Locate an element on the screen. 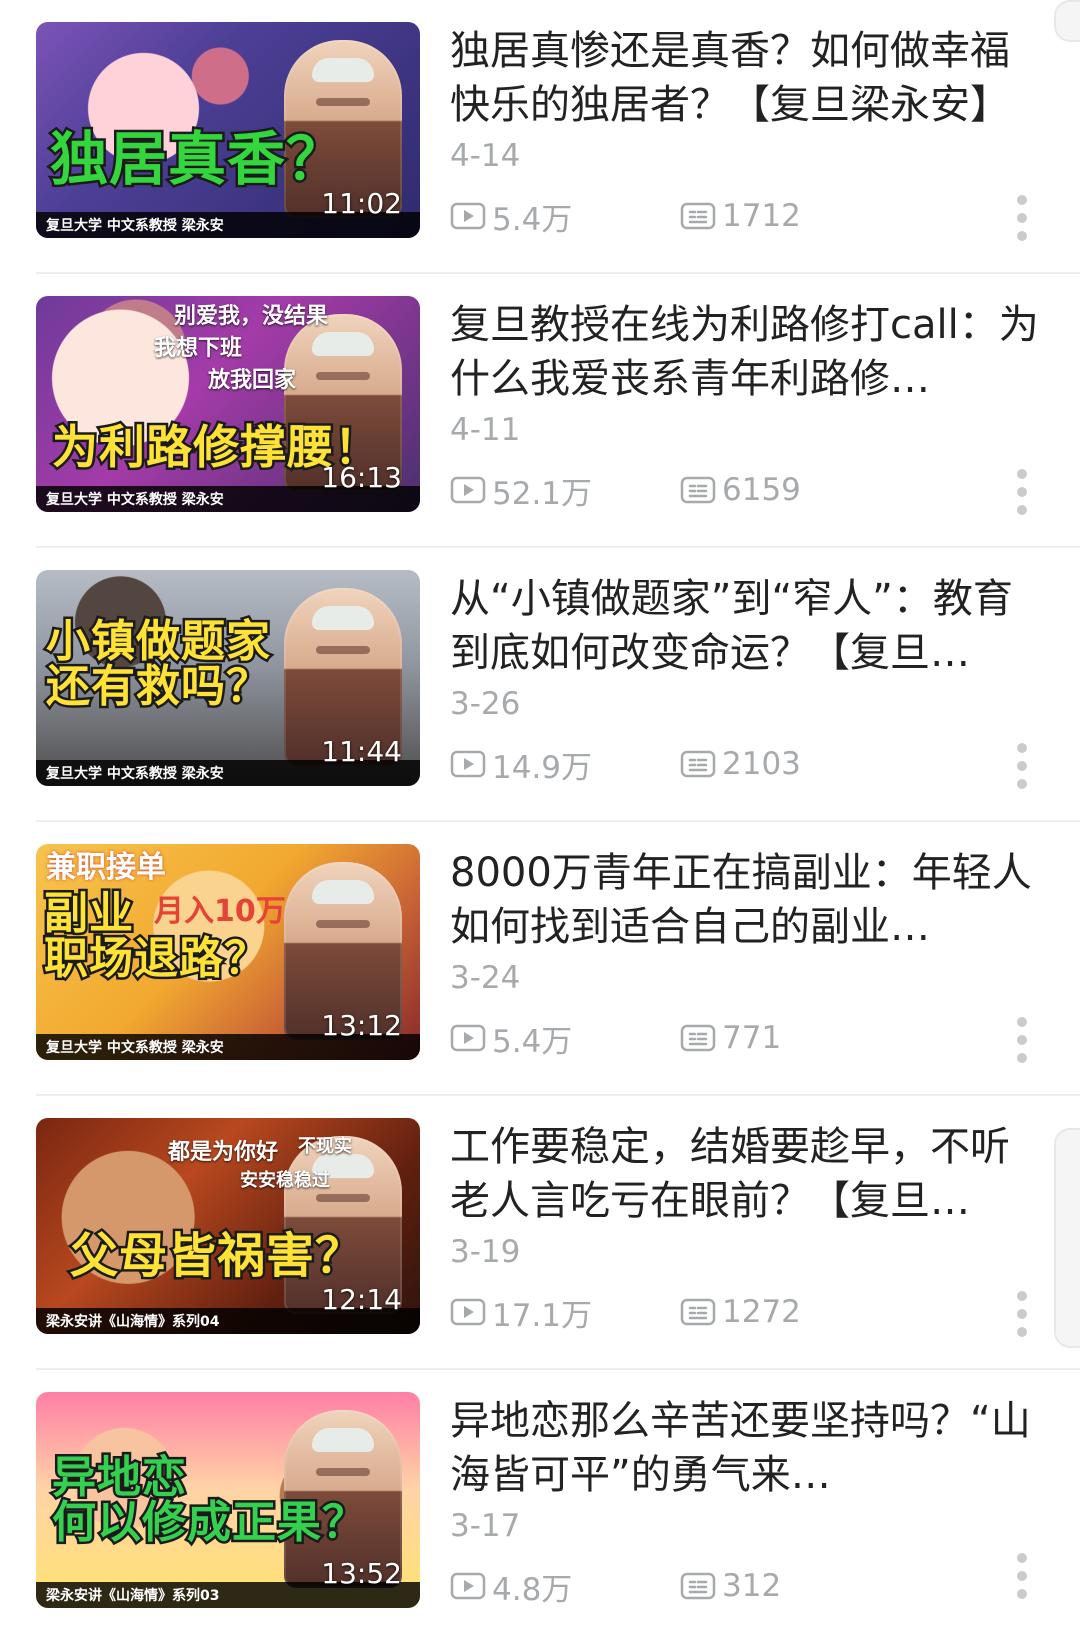 This screenshot has width=1080, height=1644. danmaku-count-value: 771 is located at coordinates (752, 1038).